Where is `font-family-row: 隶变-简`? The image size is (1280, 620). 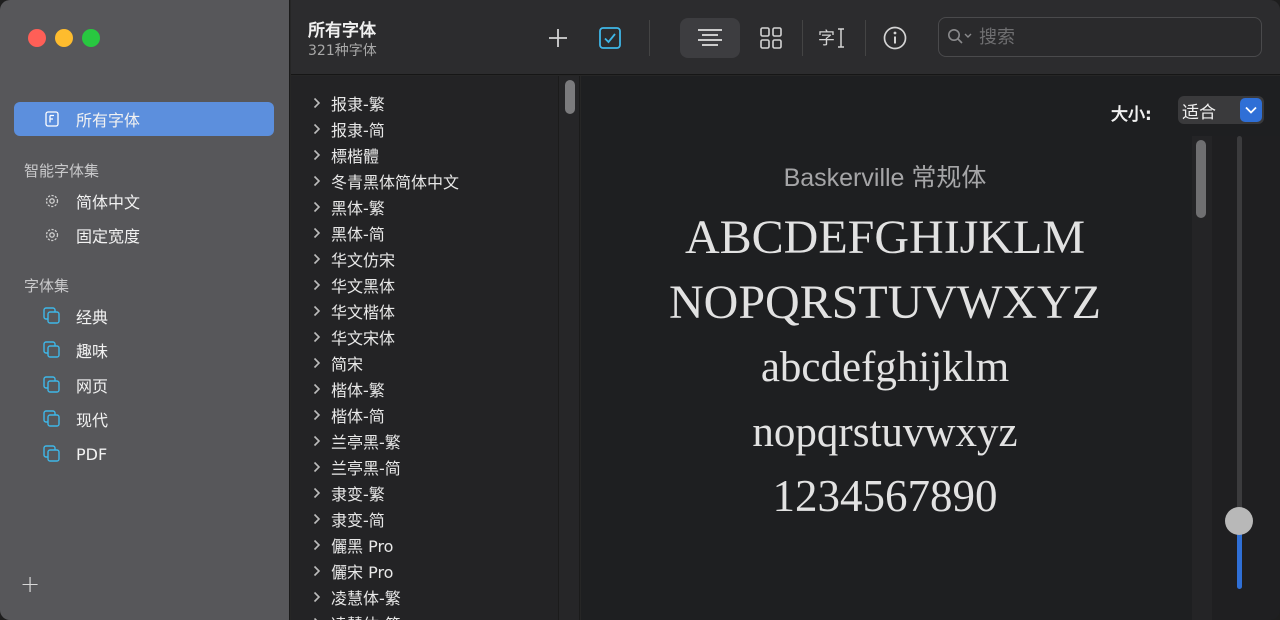
font-family-row: 隶变-简 is located at coordinates (424, 519).